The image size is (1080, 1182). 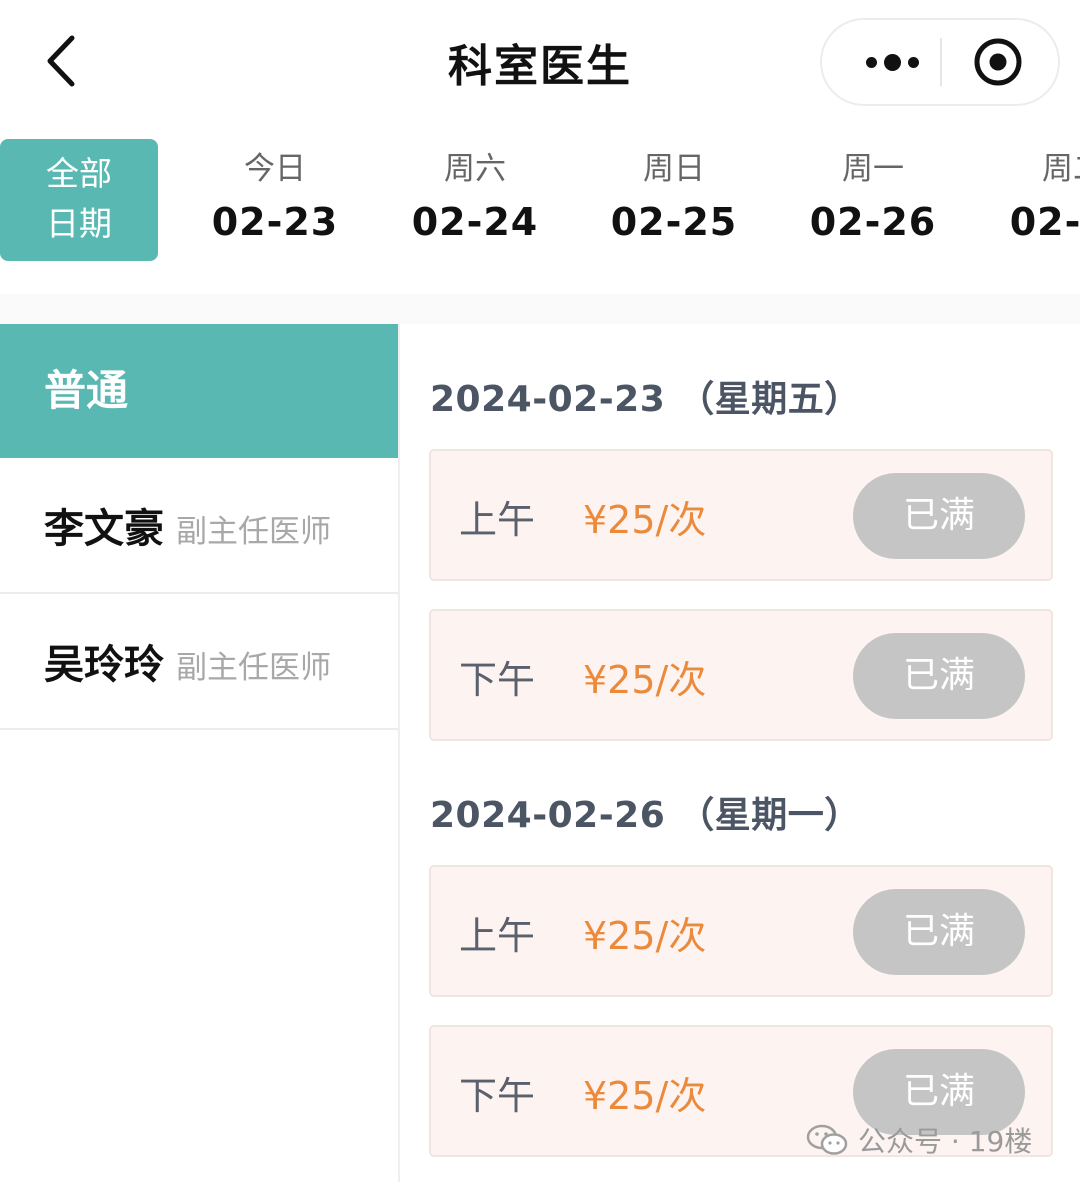 I want to click on date-tab-all-line1: 全部, so click(x=79, y=173).